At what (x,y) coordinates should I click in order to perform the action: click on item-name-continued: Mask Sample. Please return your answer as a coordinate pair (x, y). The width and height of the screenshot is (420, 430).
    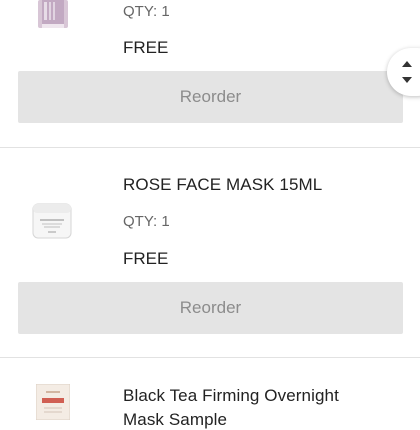
    Looking at the image, I should click on (175, 420).